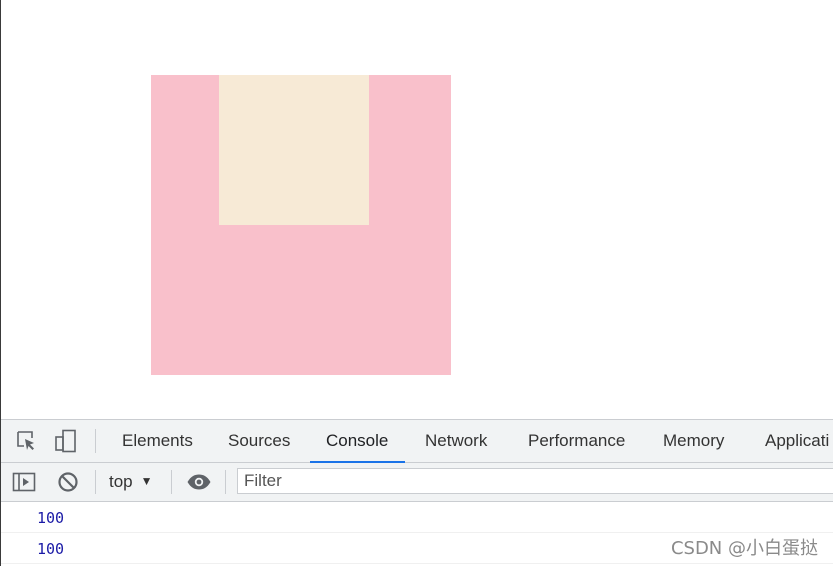 This screenshot has height=566, width=833. Describe the element at coordinates (417, 517) in the screenshot. I see `console-message: 100` at that location.